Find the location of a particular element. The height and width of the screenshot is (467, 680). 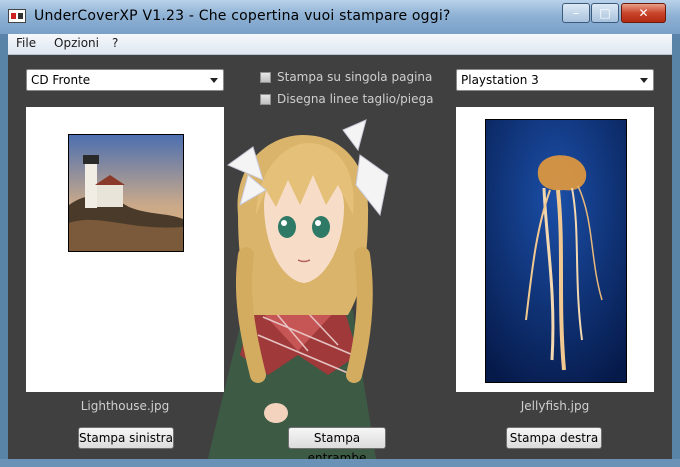

left-filename: Lighthouse.jpg is located at coordinates (125, 406).